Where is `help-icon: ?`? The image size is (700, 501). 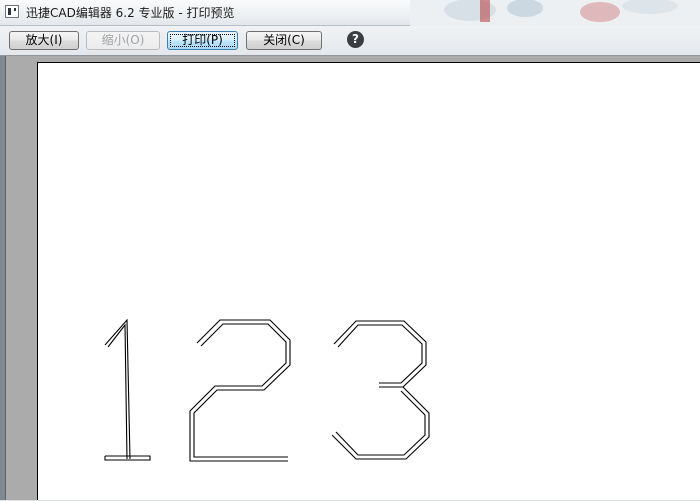 help-icon: ? is located at coordinates (355, 39).